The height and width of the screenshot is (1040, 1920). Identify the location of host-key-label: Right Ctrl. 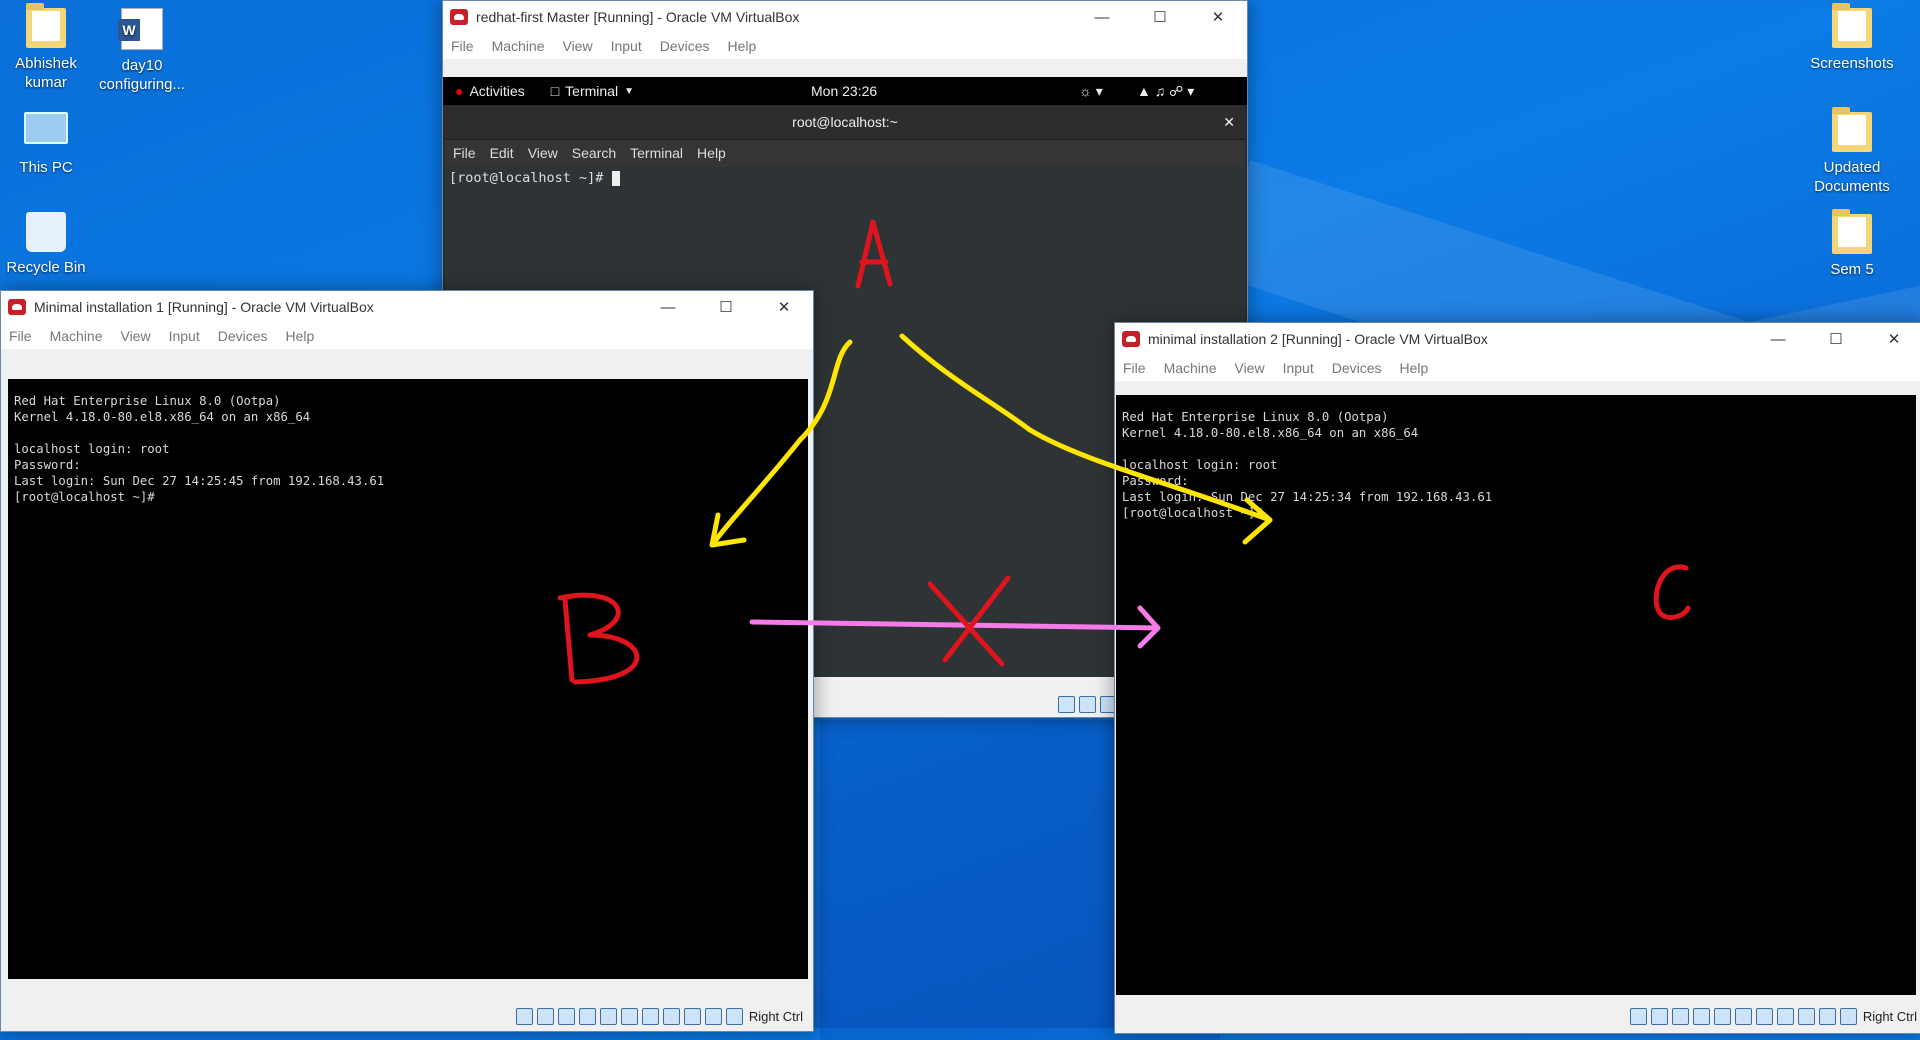
(775, 1016).